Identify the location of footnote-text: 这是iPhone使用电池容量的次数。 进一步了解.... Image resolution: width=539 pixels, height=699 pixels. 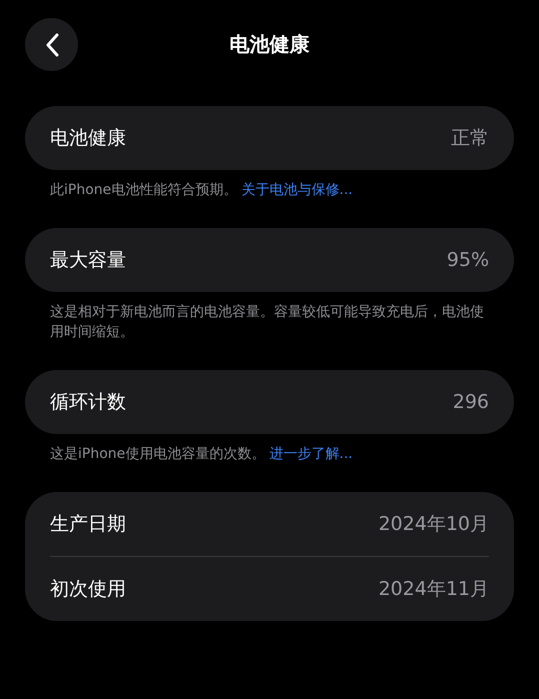
(202, 454).